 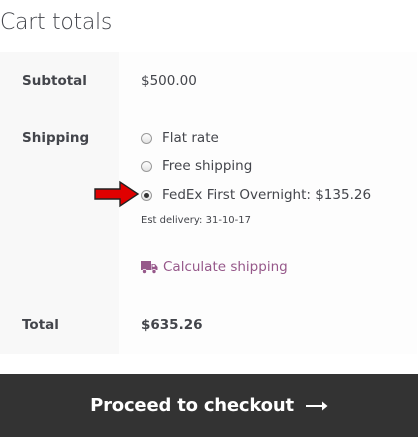 What do you see at coordinates (316, 405) in the screenshot?
I see `long-arrow-right-icon` at bounding box center [316, 405].